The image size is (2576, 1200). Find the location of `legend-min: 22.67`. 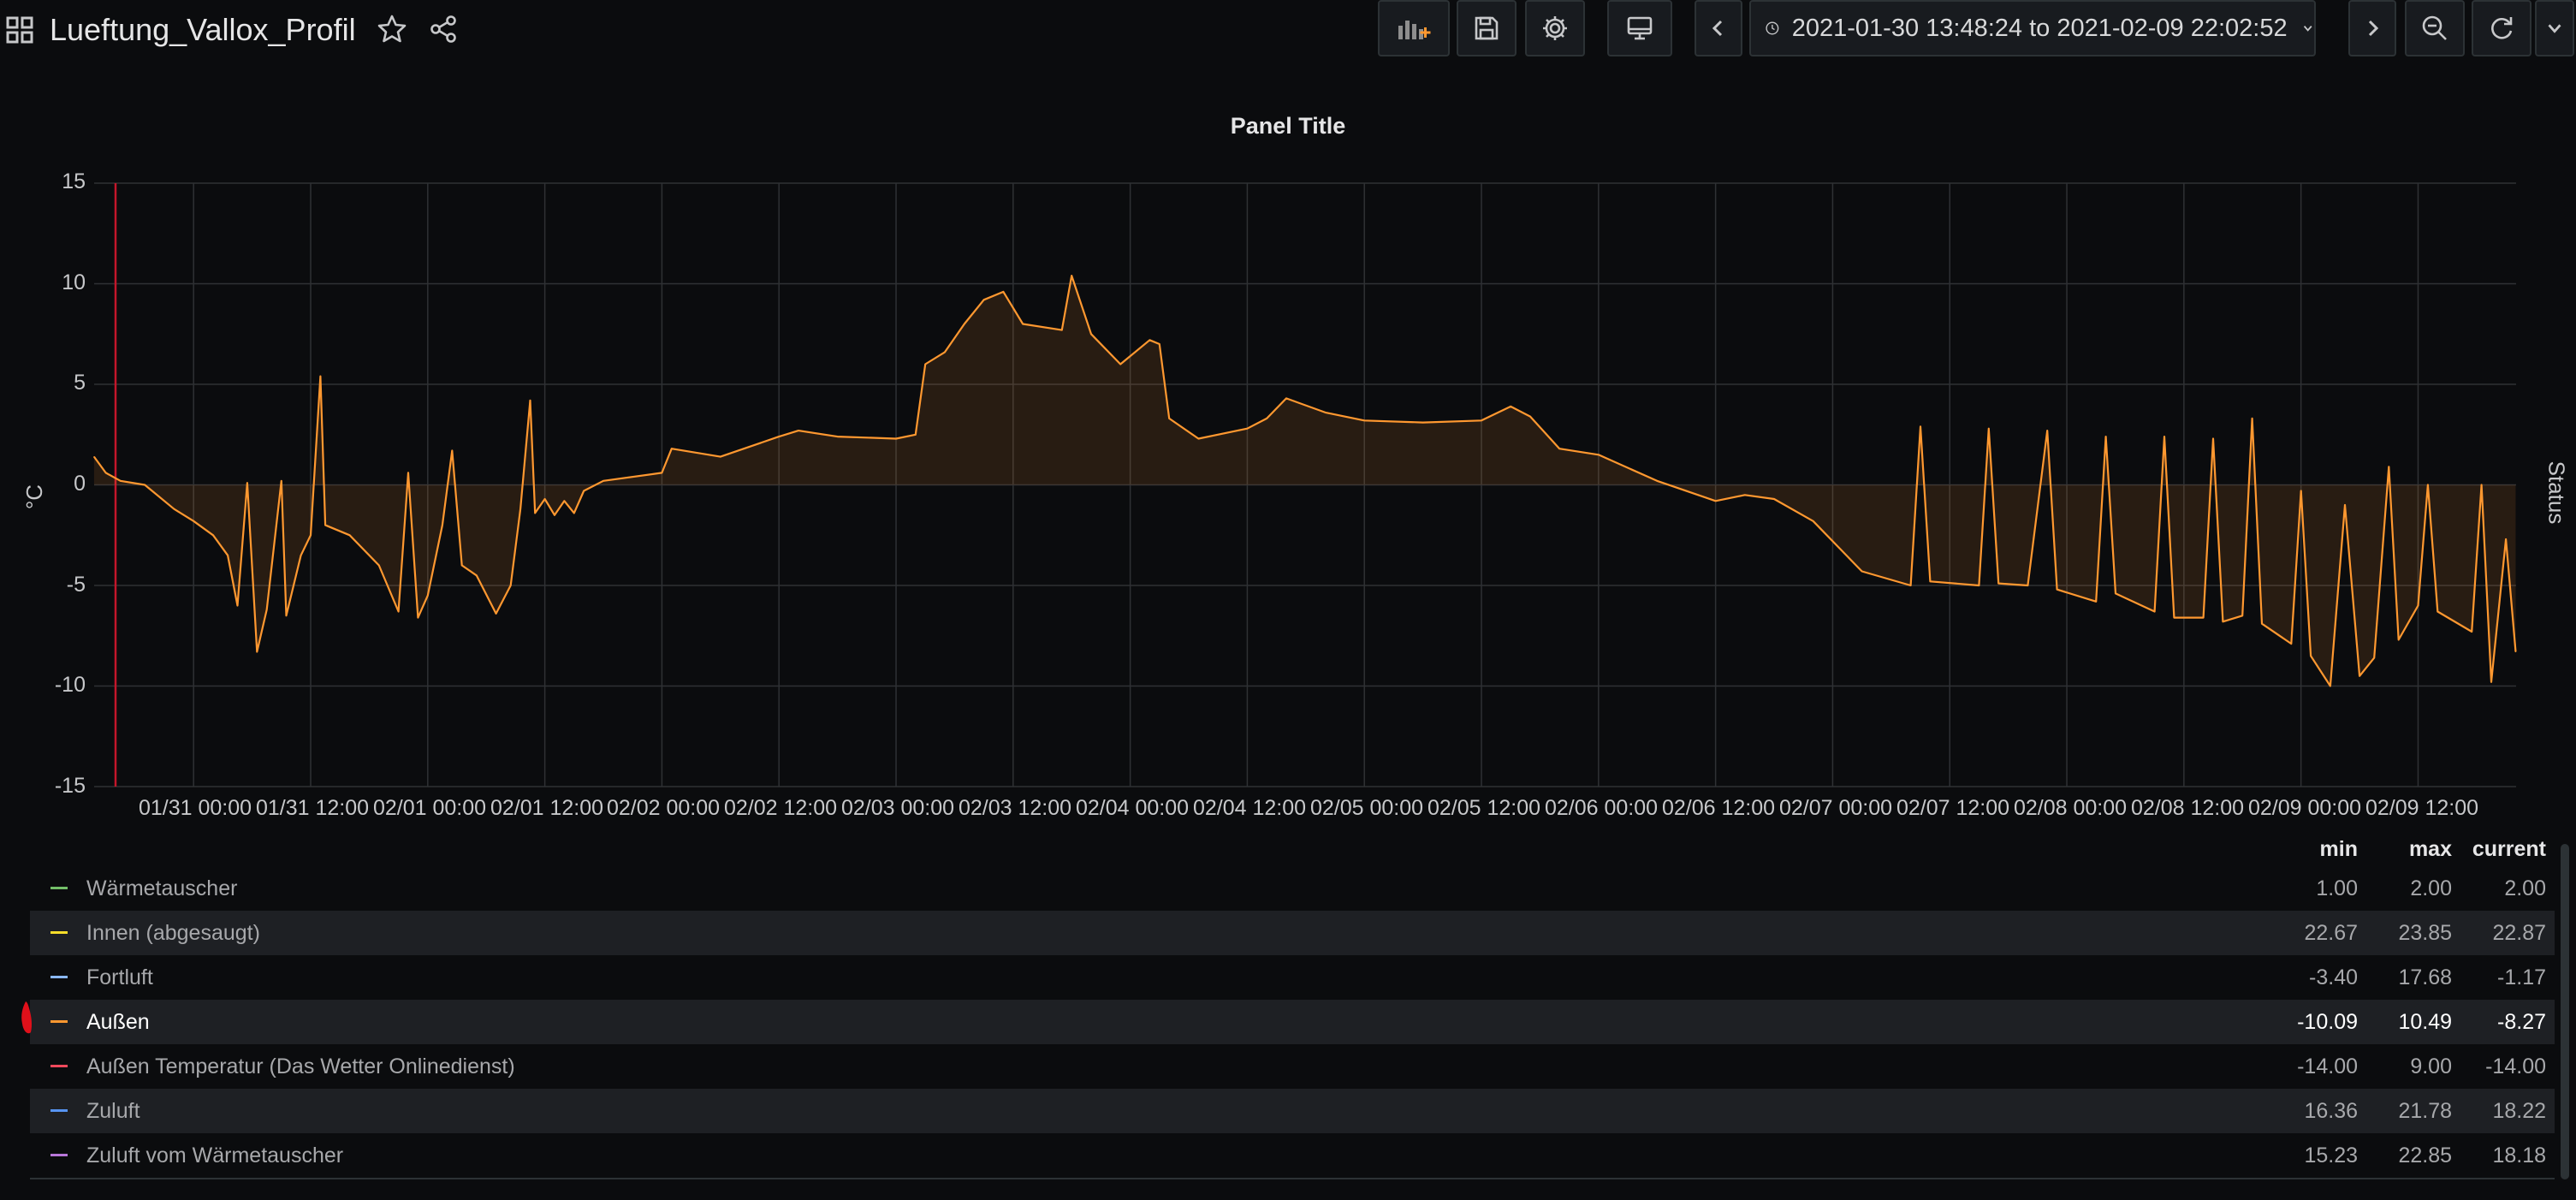

legend-min: 22.67 is located at coordinates (2331, 933).